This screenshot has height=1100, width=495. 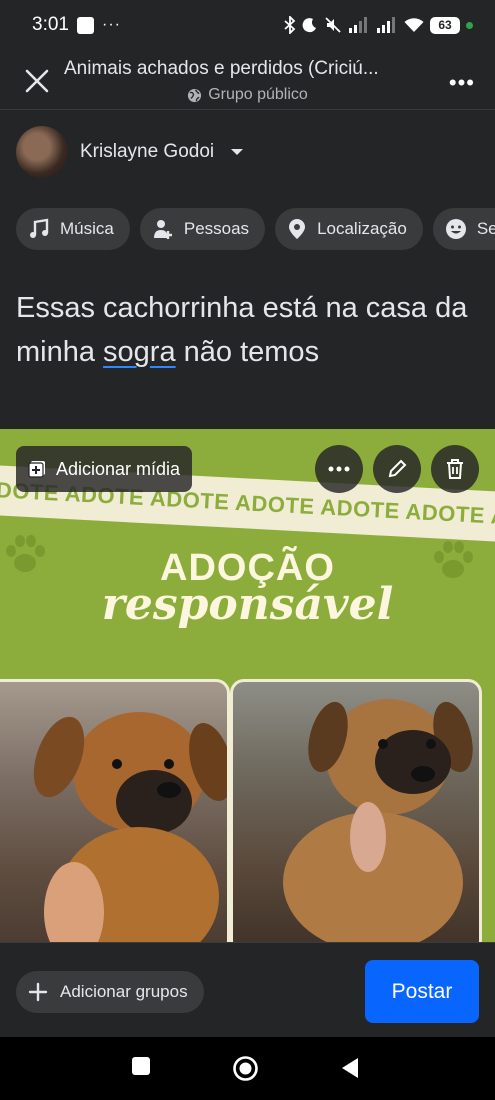 What do you see at coordinates (124, 991) in the screenshot?
I see `add-groups-label: Adicionar grupos` at bounding box center [124, 991].